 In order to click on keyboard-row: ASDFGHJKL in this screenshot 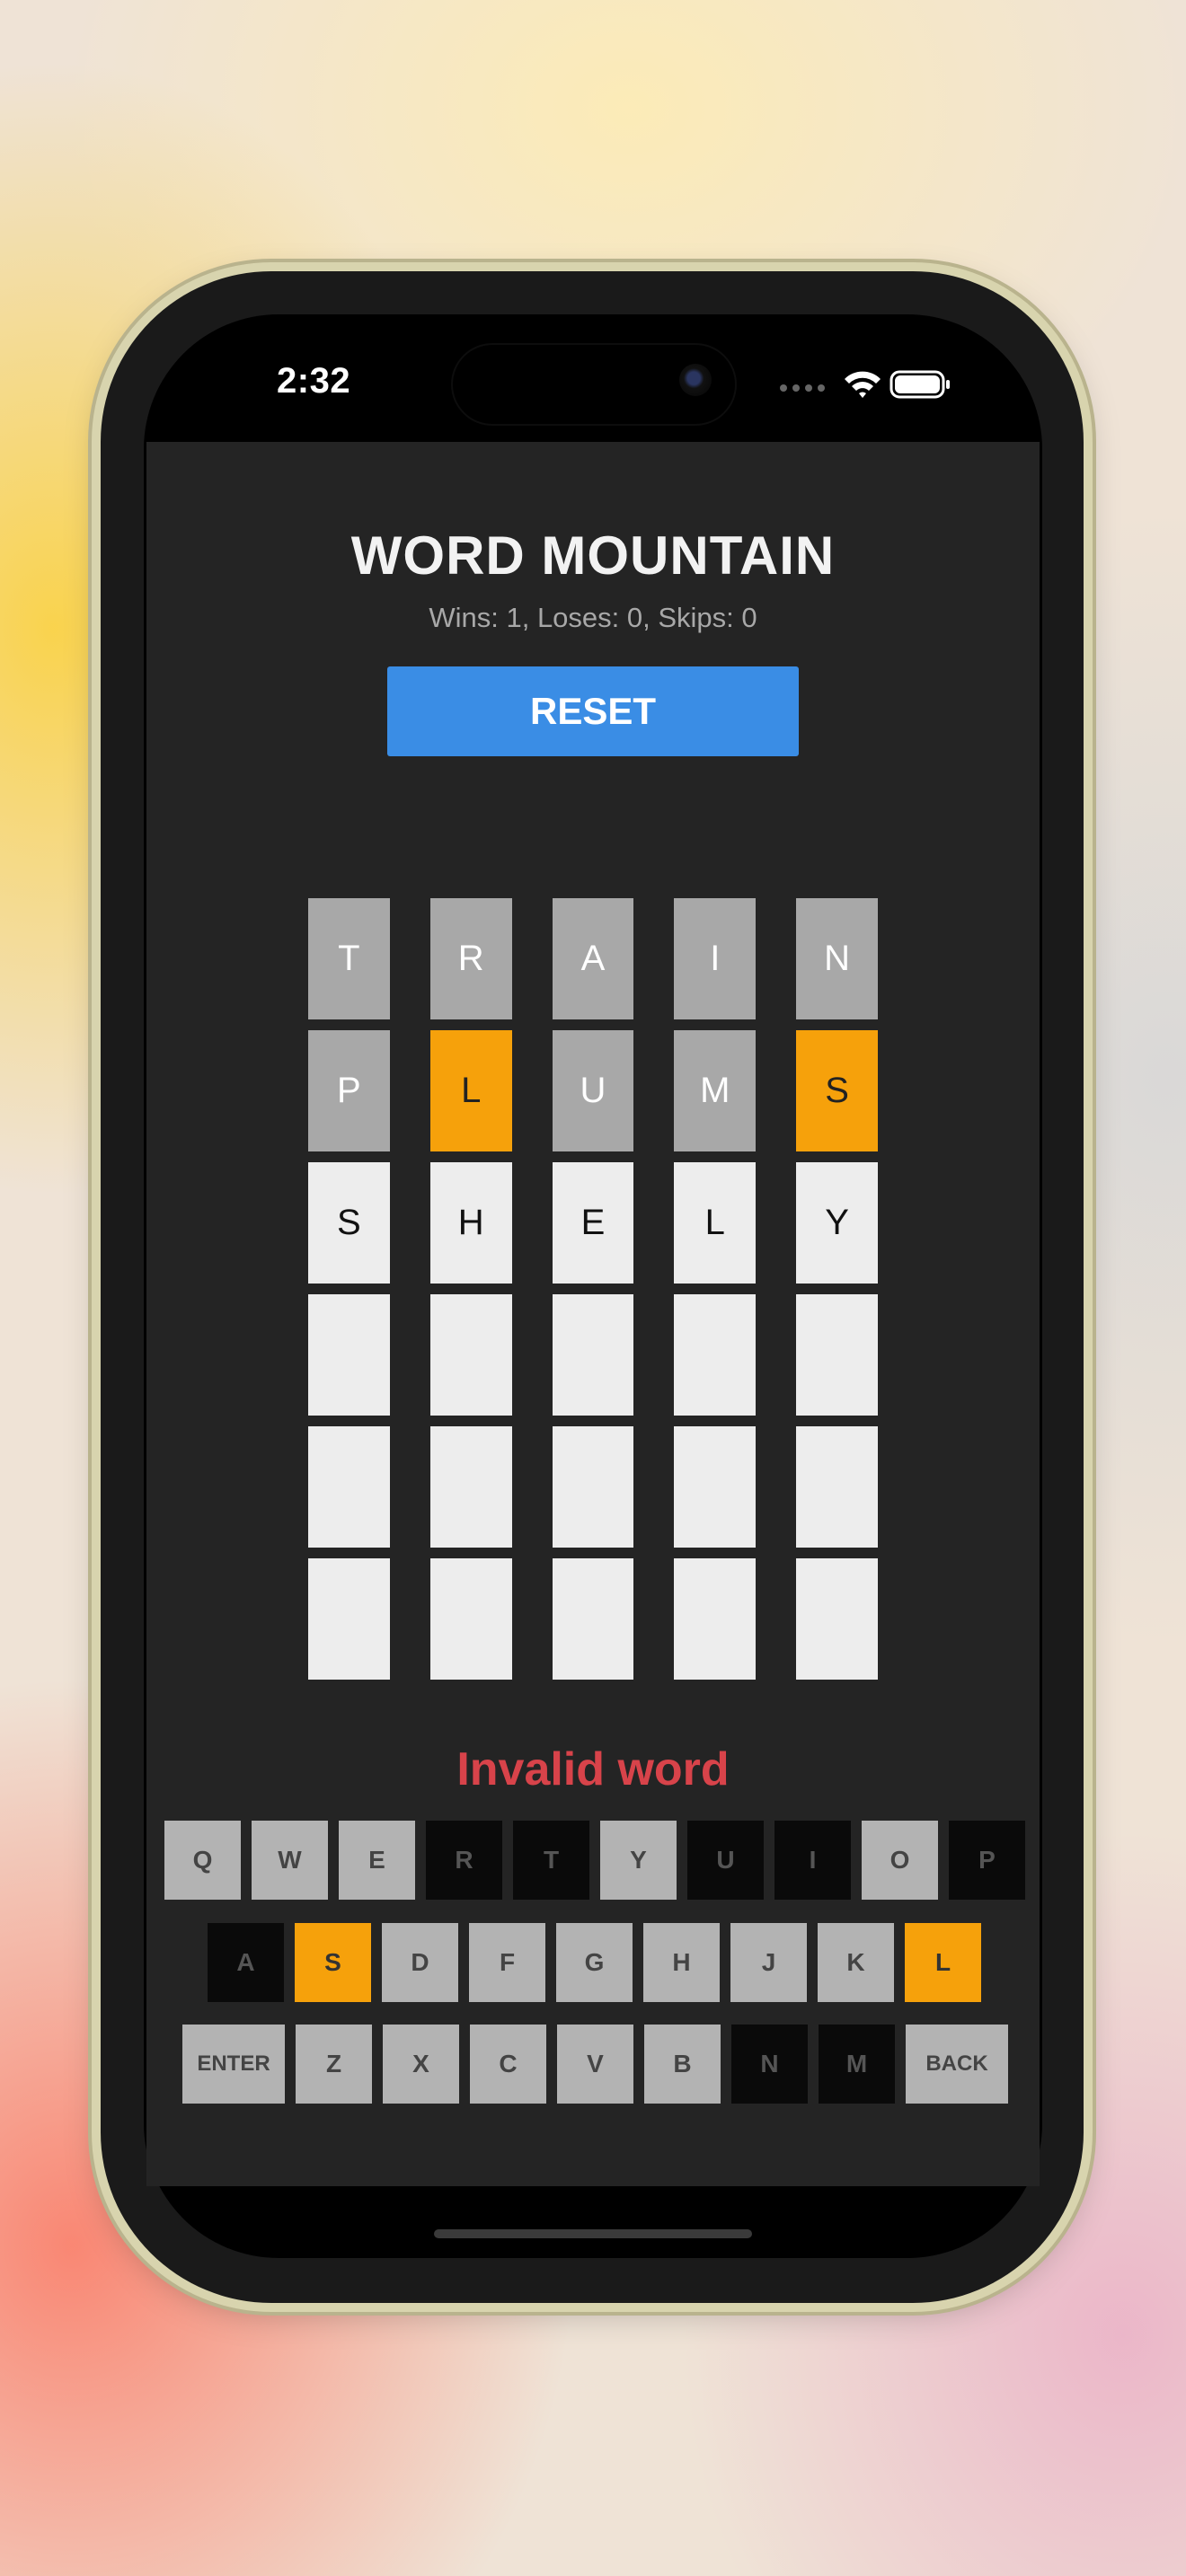, I will do `click(594, 1962)`.